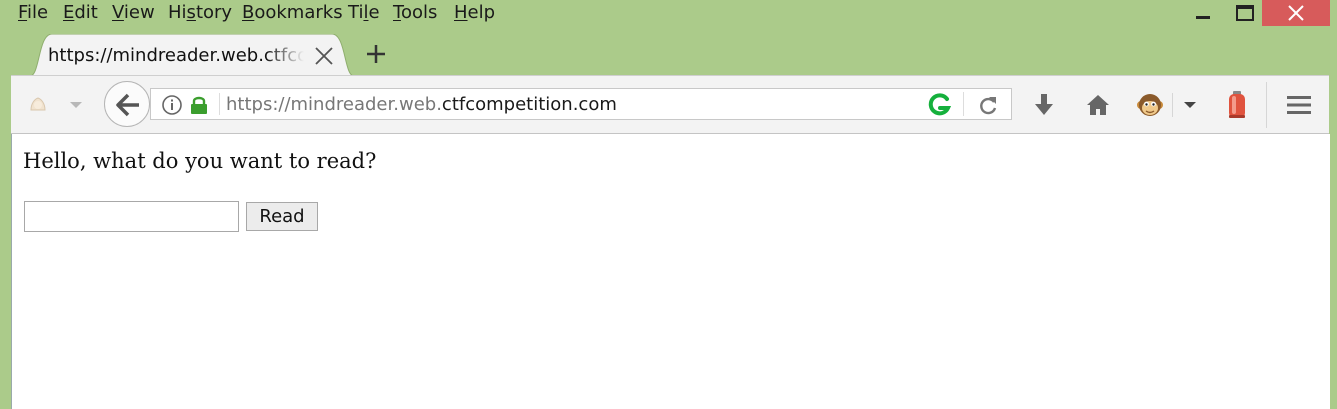  I want to click on lantern-icon, so click(1237, 105).